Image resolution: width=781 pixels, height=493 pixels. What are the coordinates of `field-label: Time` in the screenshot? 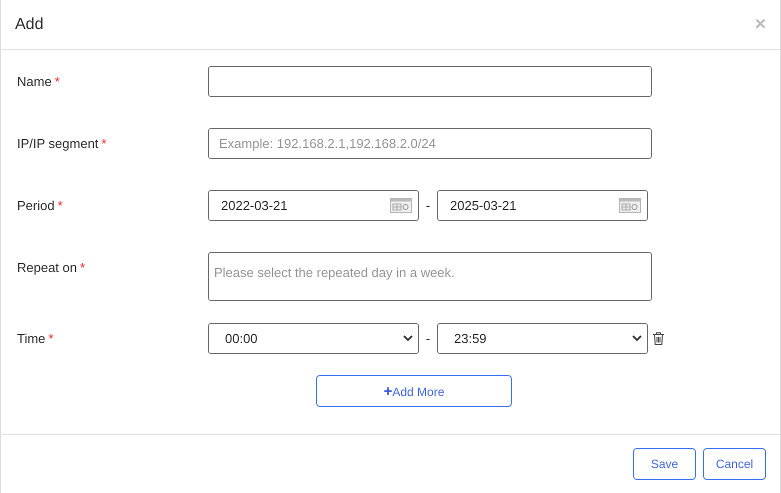 It's located at (31, 338).